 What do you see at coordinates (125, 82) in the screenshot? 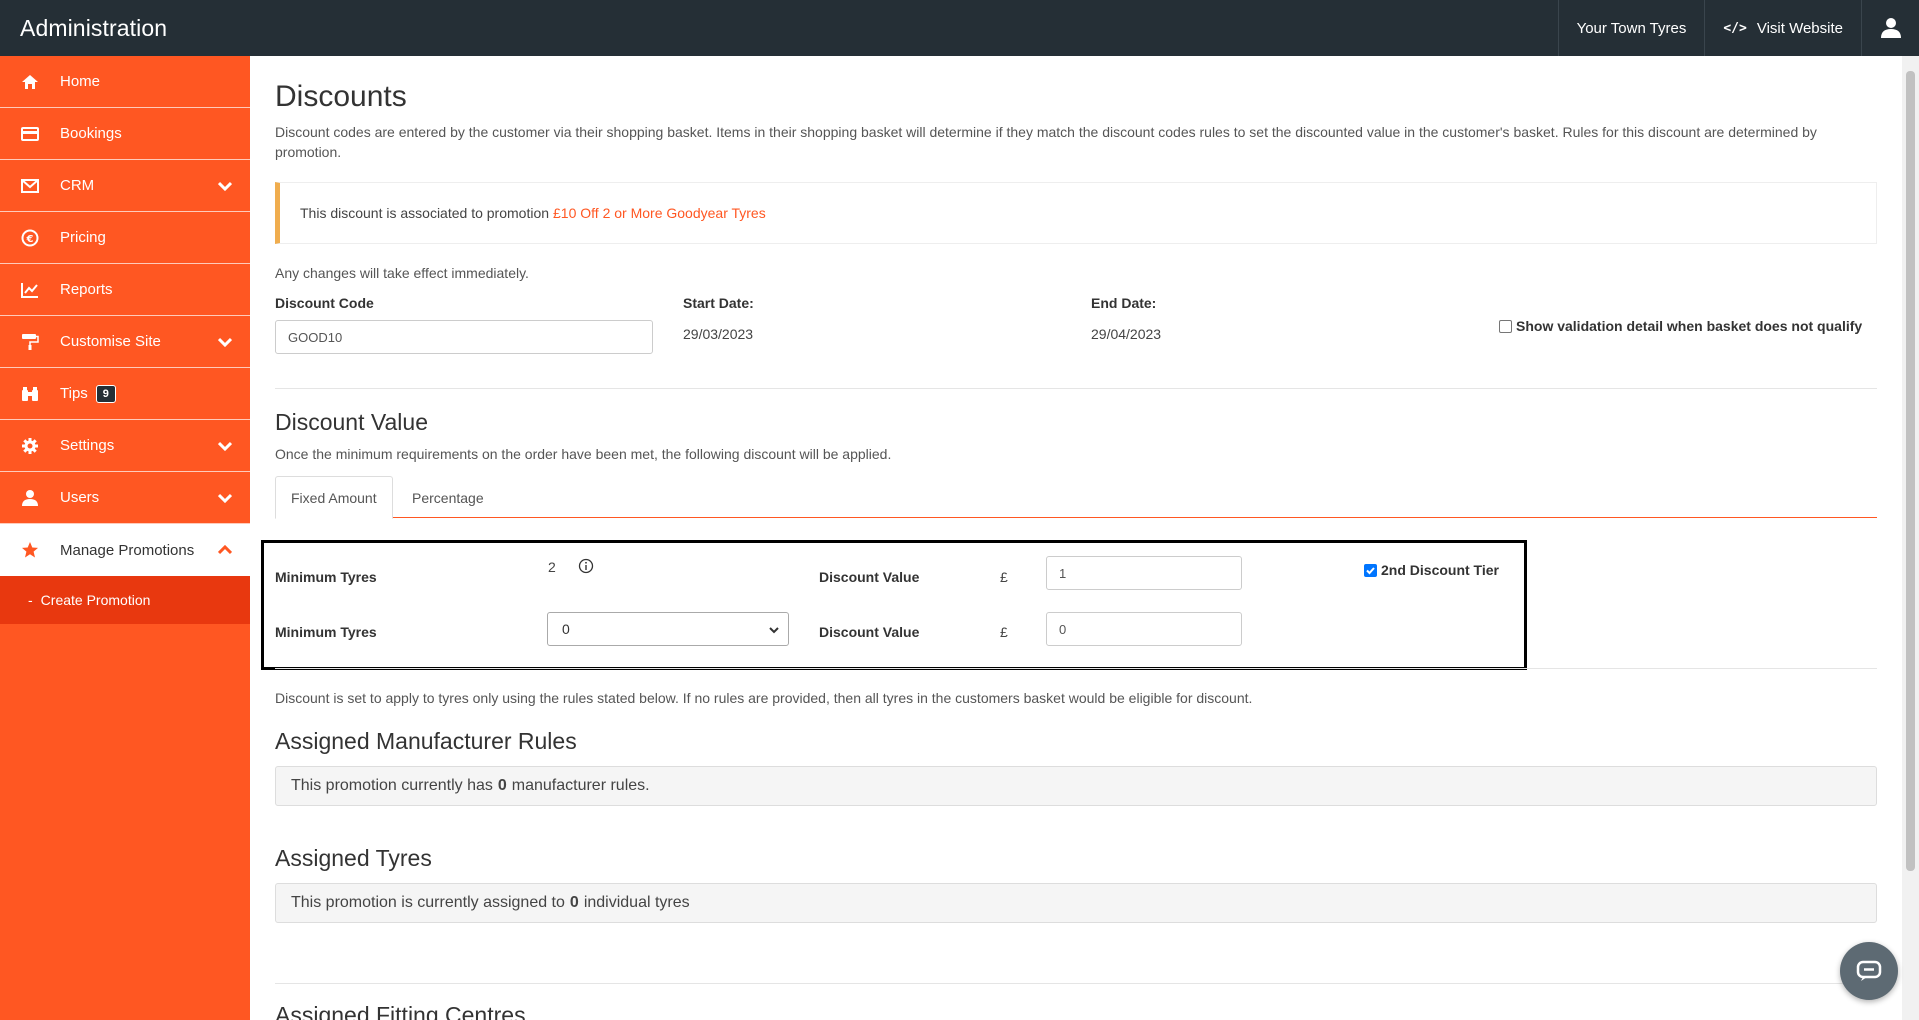
I see `sidebar-item-home: Home` at bounding box center [125, 82].